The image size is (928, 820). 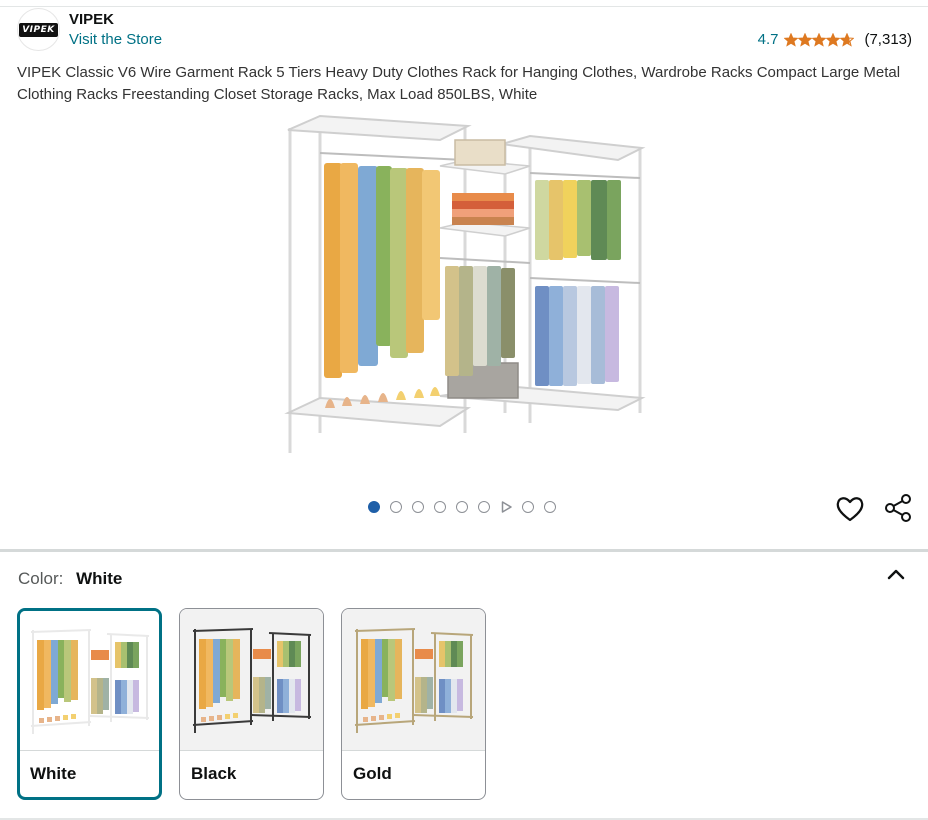 I want to click on share-button, so click(x=898, y=508).